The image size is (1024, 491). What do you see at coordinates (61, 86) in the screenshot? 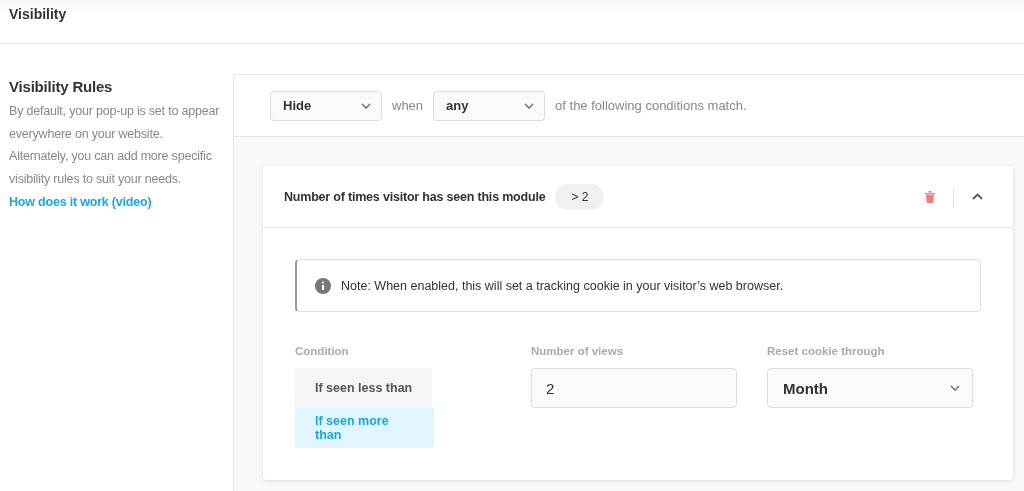
I see `section-heading: Visibility Rules` at bounding box center [61, 86].